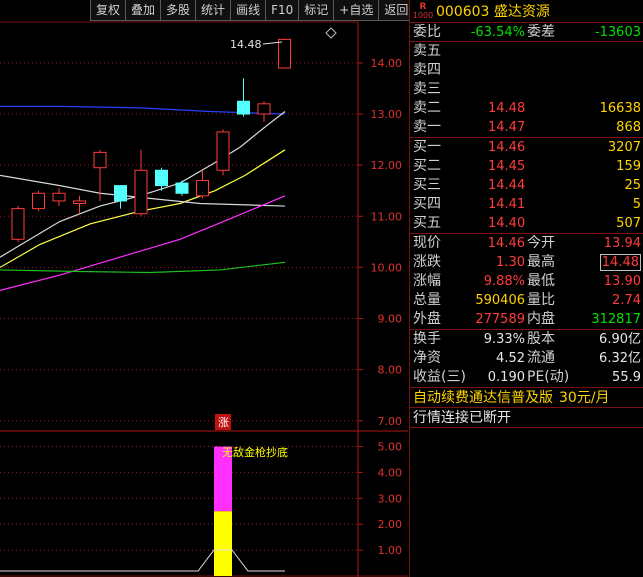  Describe the element at coordinates (283, 10) in the screenshot. I see `toolbar-button-5: F10` at that location.